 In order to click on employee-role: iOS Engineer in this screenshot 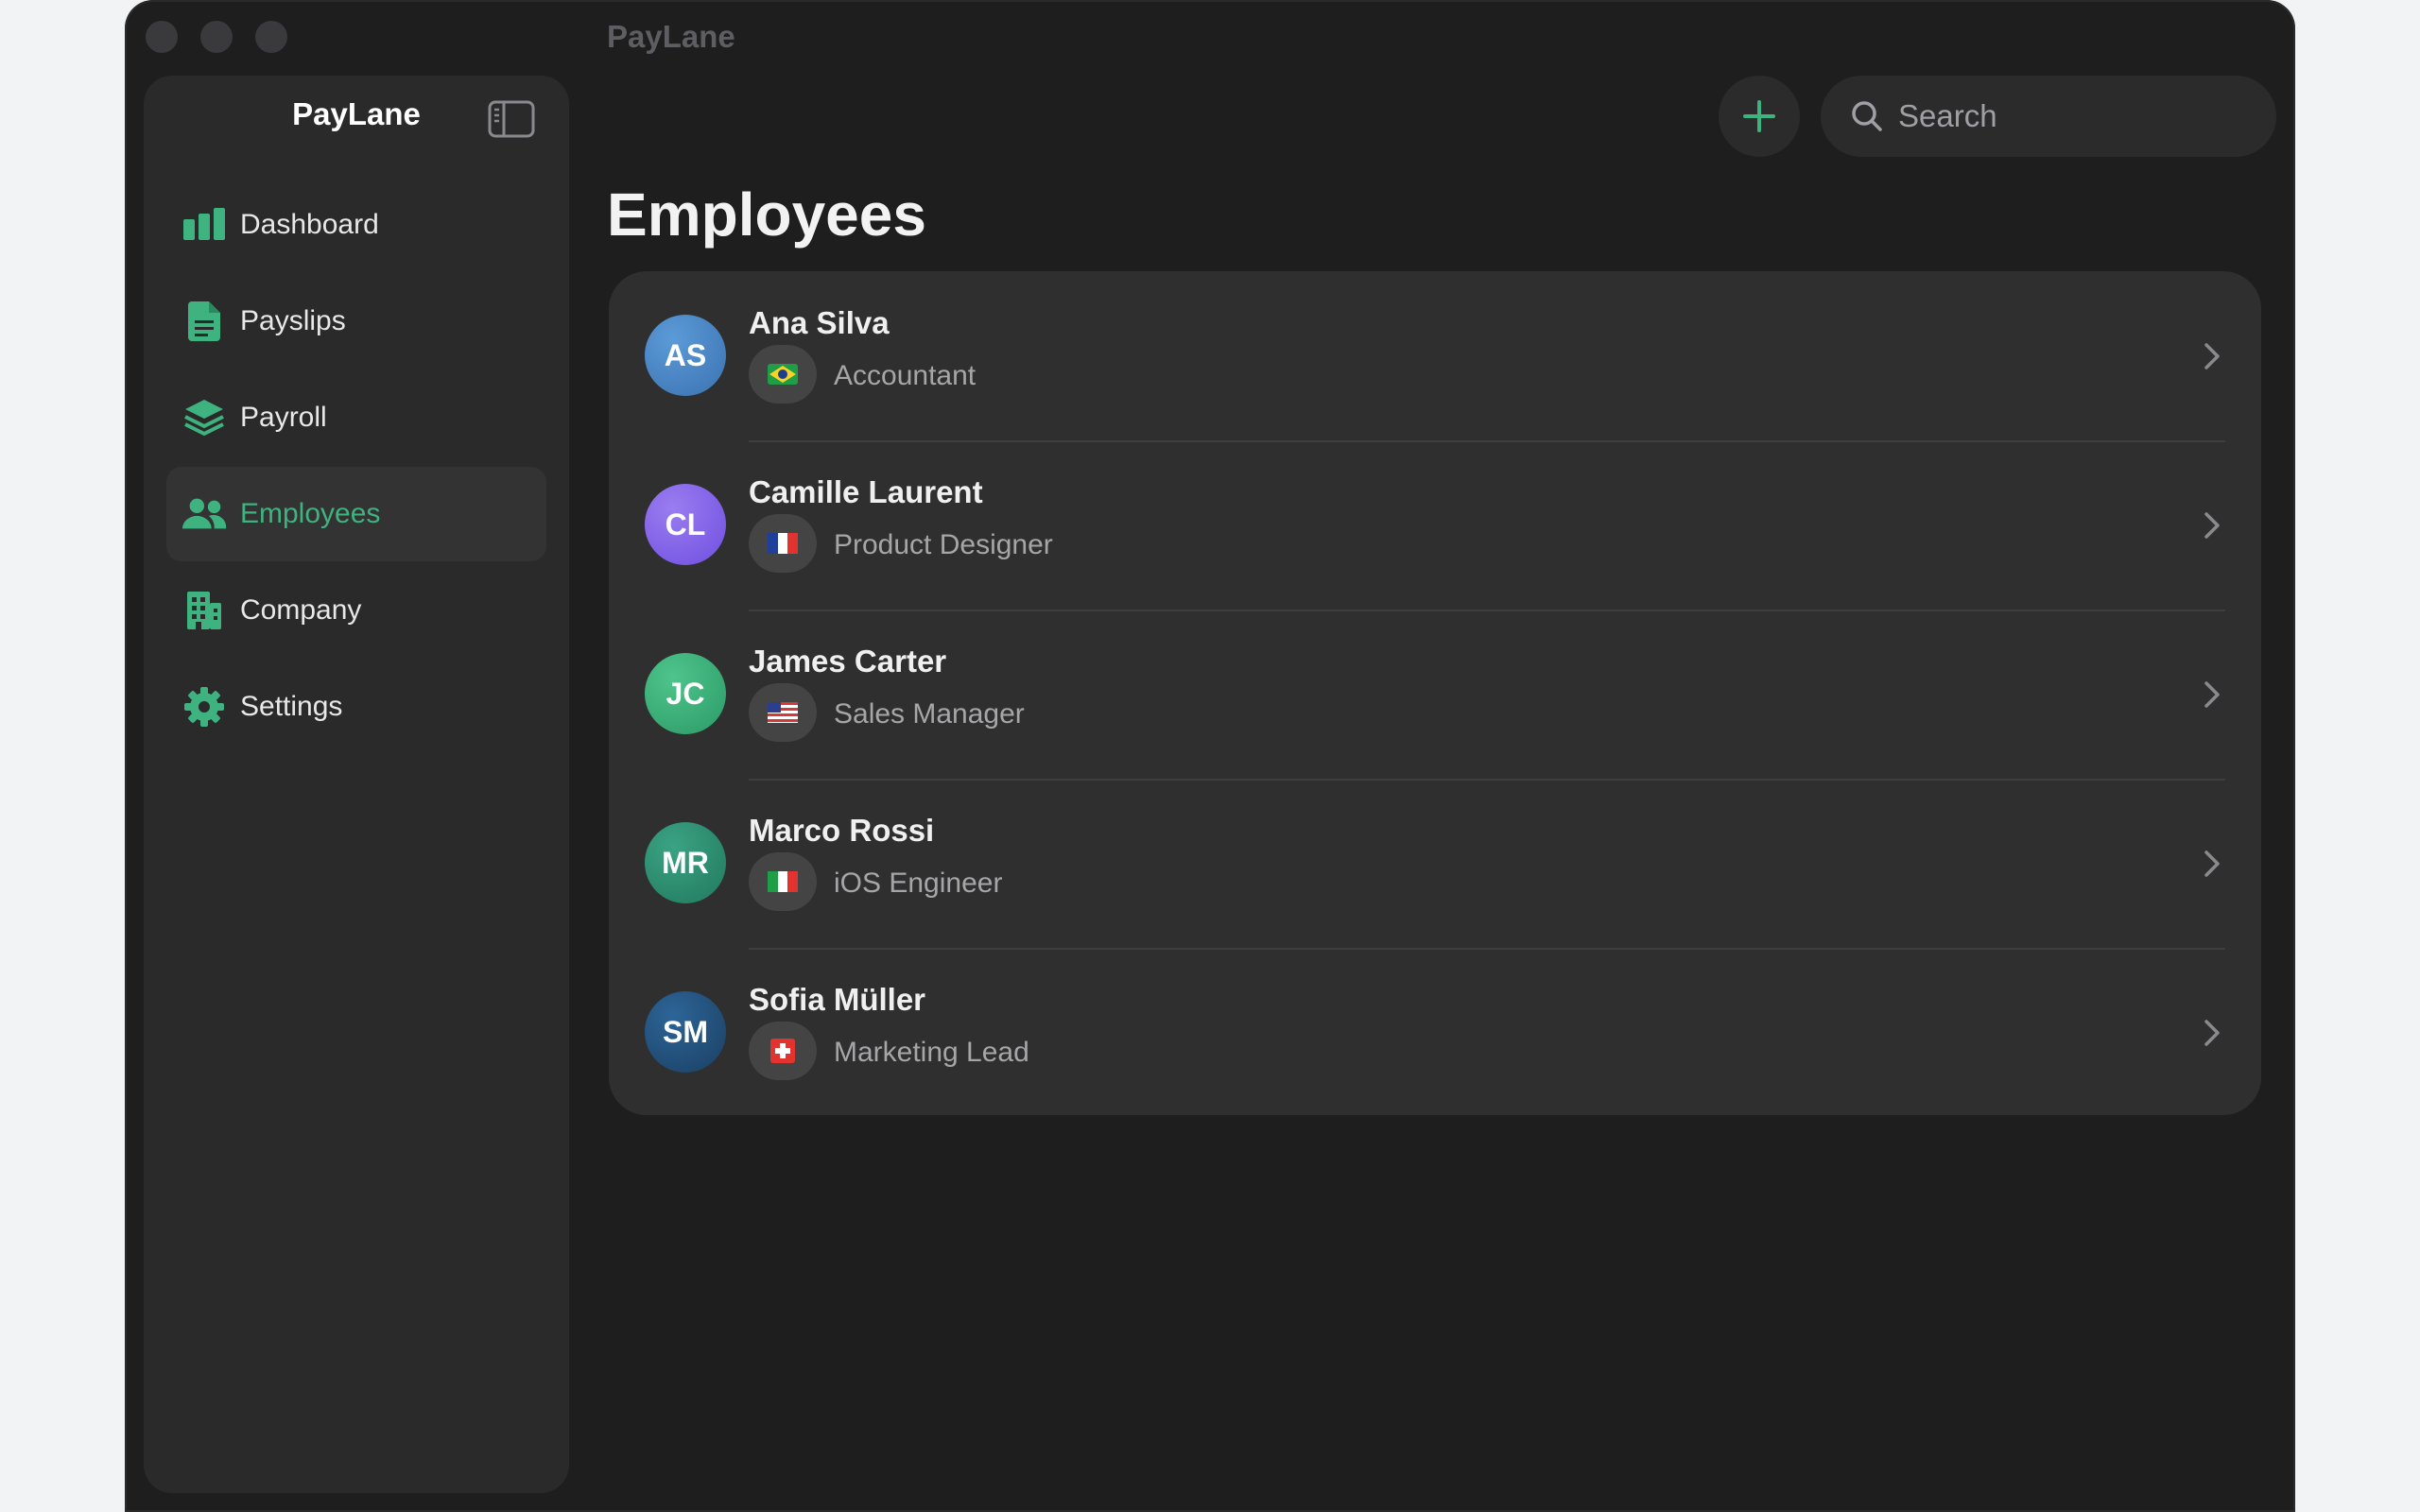, I will do `click(918, 883)`.